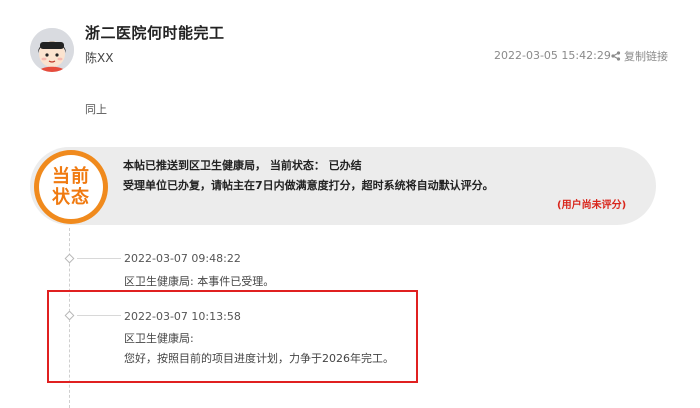 The image size is (700, 408). I want to click on status-badge-line2: 状态, so click(71, 197).